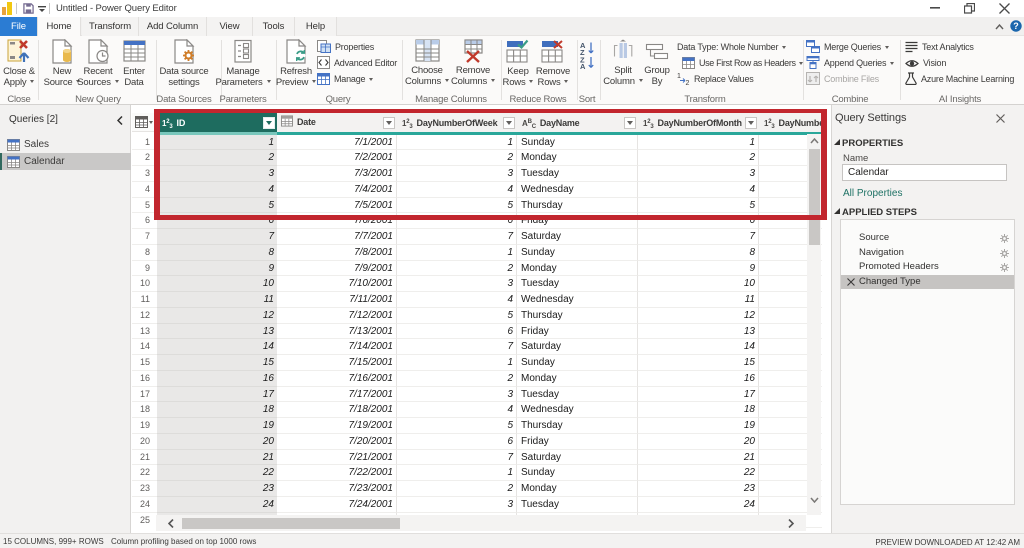 The width and height of the screenshot is (1024, 548). Describe the element at coordinates (679, 76) in the screenshot. I see `svg-text: 1` at that location.